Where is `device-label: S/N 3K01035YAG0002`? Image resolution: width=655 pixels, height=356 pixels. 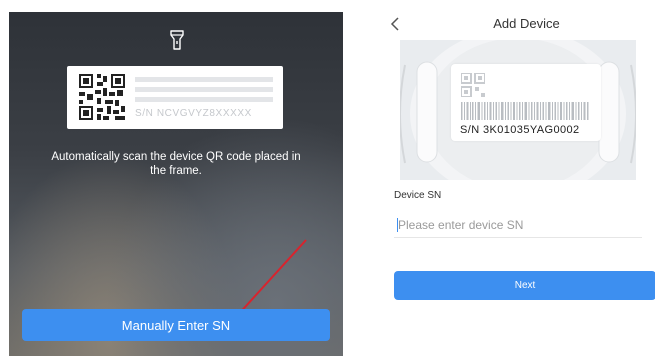 device-label: S/N 3K01035YAG0002 is located at coordinates (526, 102).